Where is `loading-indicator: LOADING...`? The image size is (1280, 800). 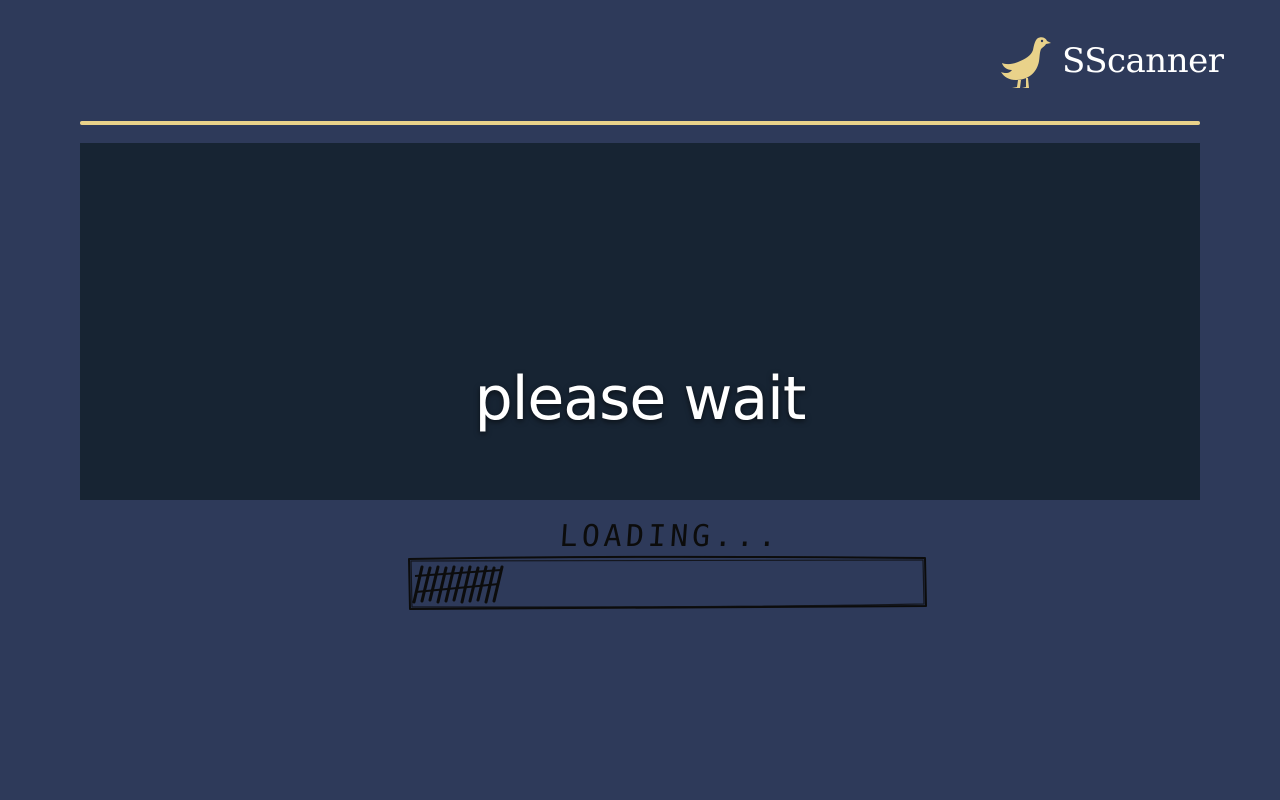
loading-indicator: LOADING... is located at coordinates (670, 565).